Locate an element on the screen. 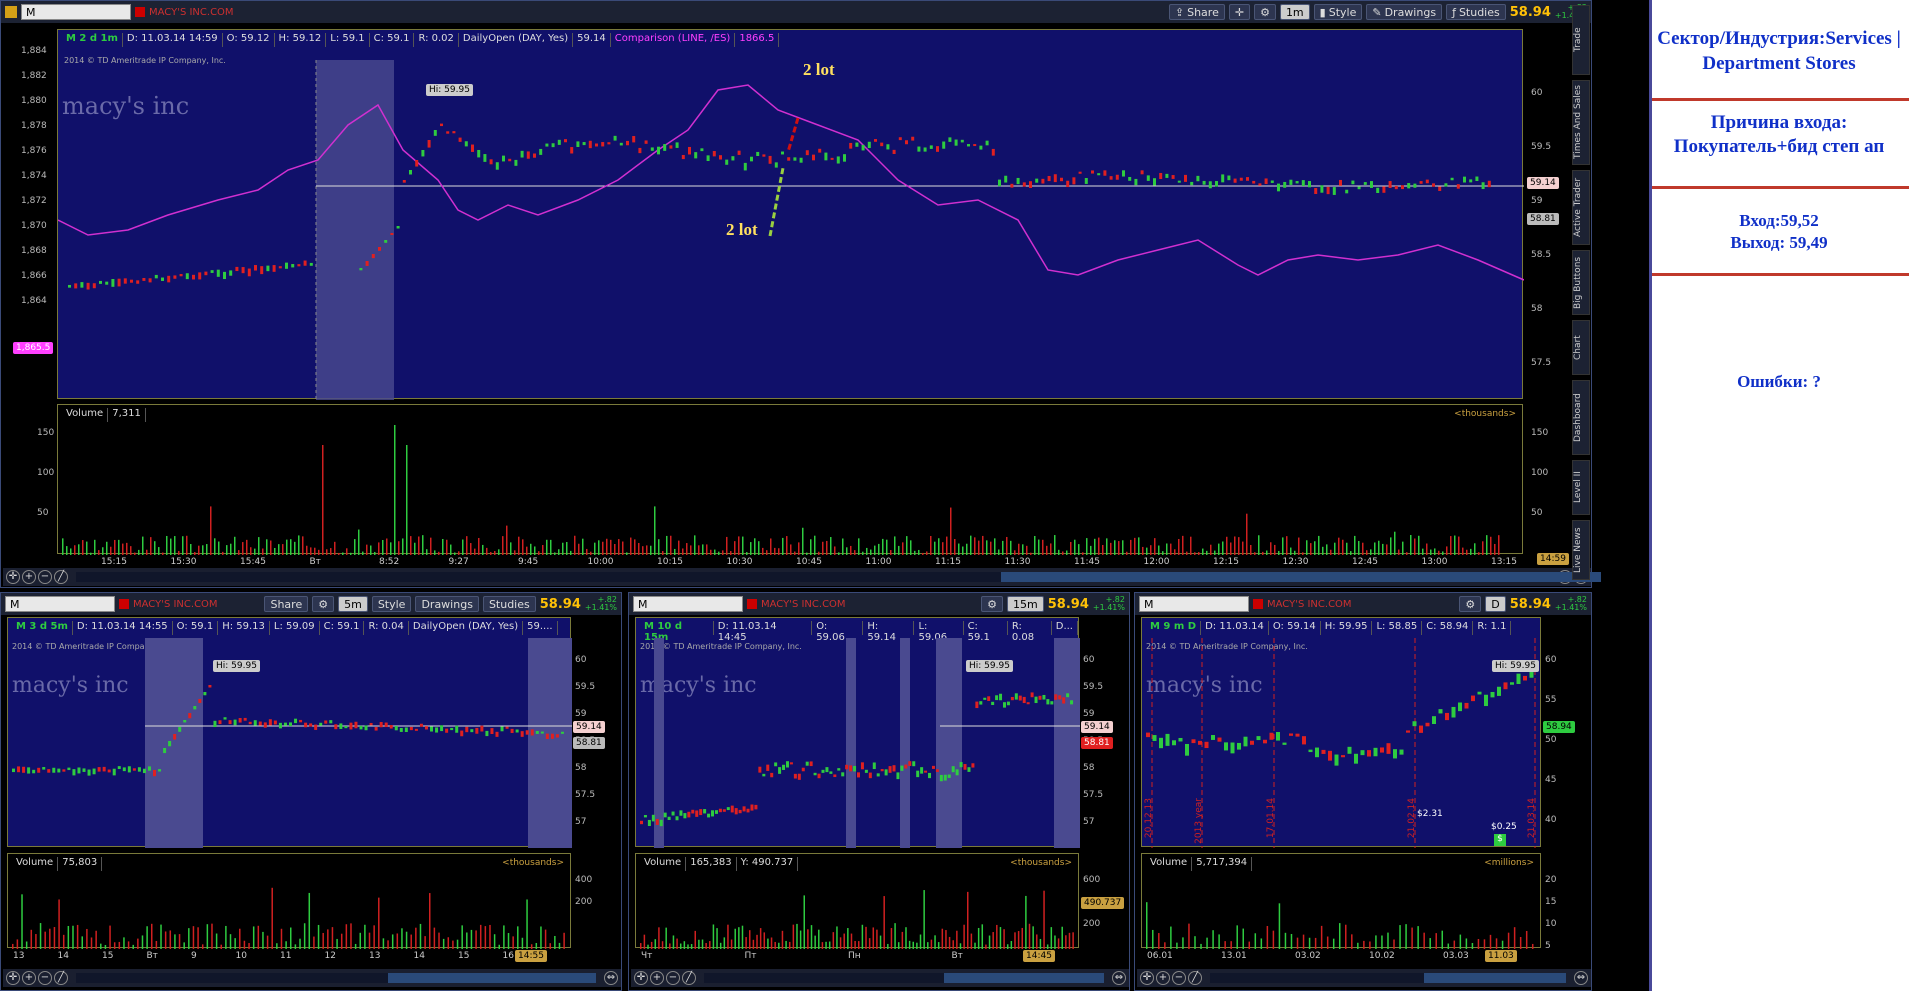 The image size is (1909, 991). interval-button: 15m is located at coordinates (1025, 604).